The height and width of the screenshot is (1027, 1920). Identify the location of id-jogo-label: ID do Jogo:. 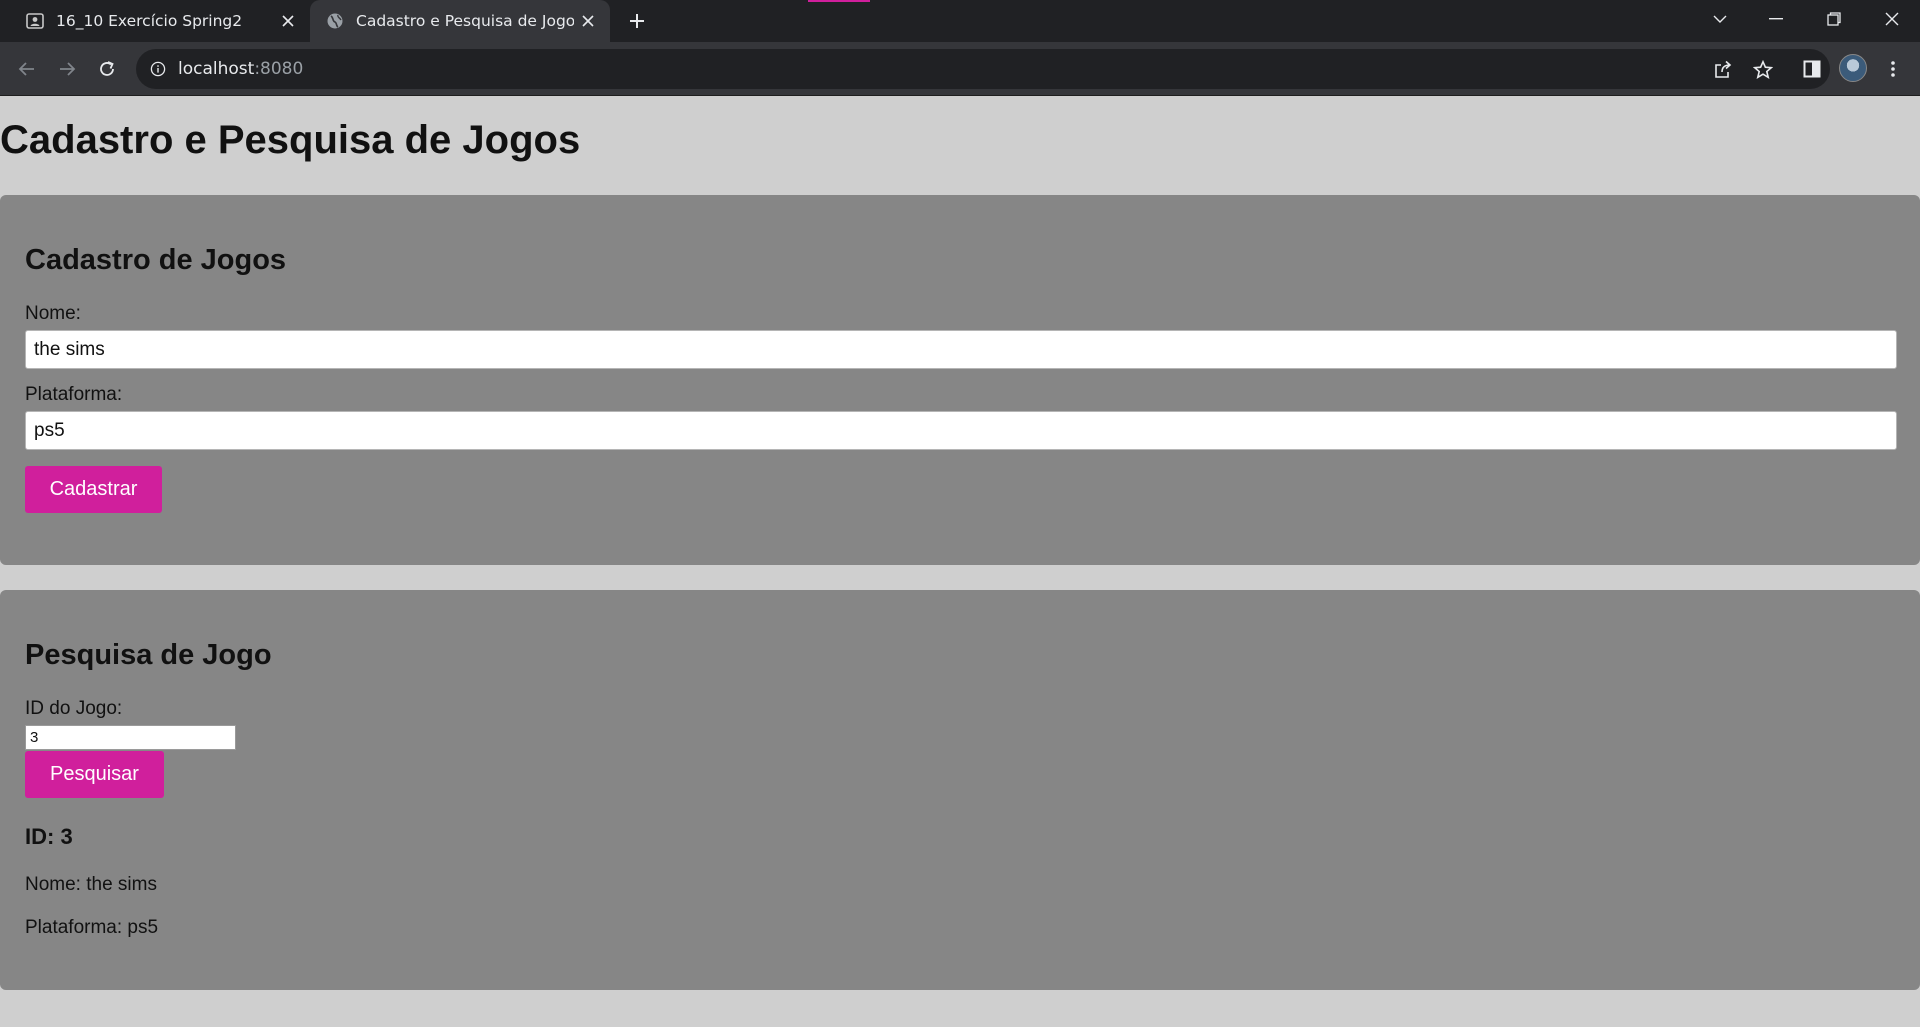
(74, 708).